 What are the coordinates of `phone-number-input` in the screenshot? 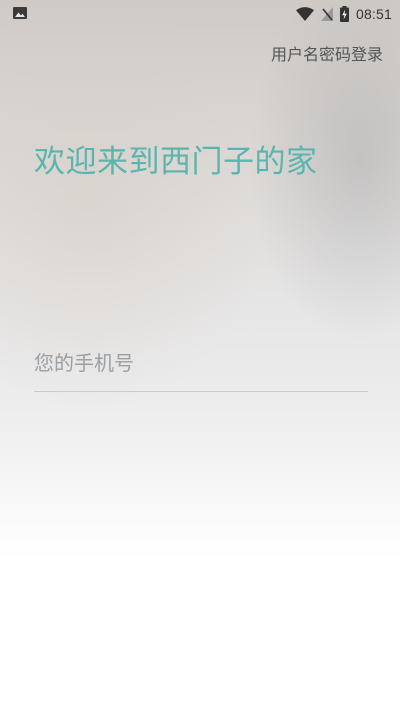 It's located at (201, 363).